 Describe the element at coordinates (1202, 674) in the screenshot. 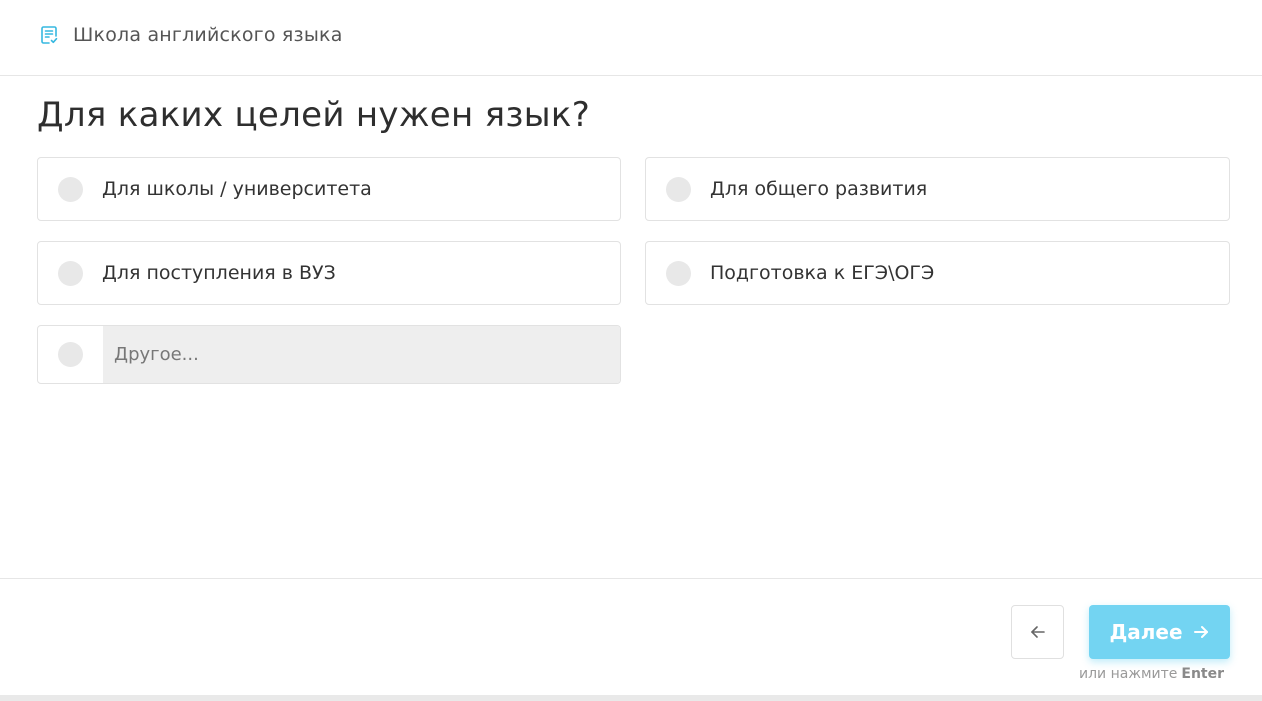

I see `hint-key: Enter` at that location.